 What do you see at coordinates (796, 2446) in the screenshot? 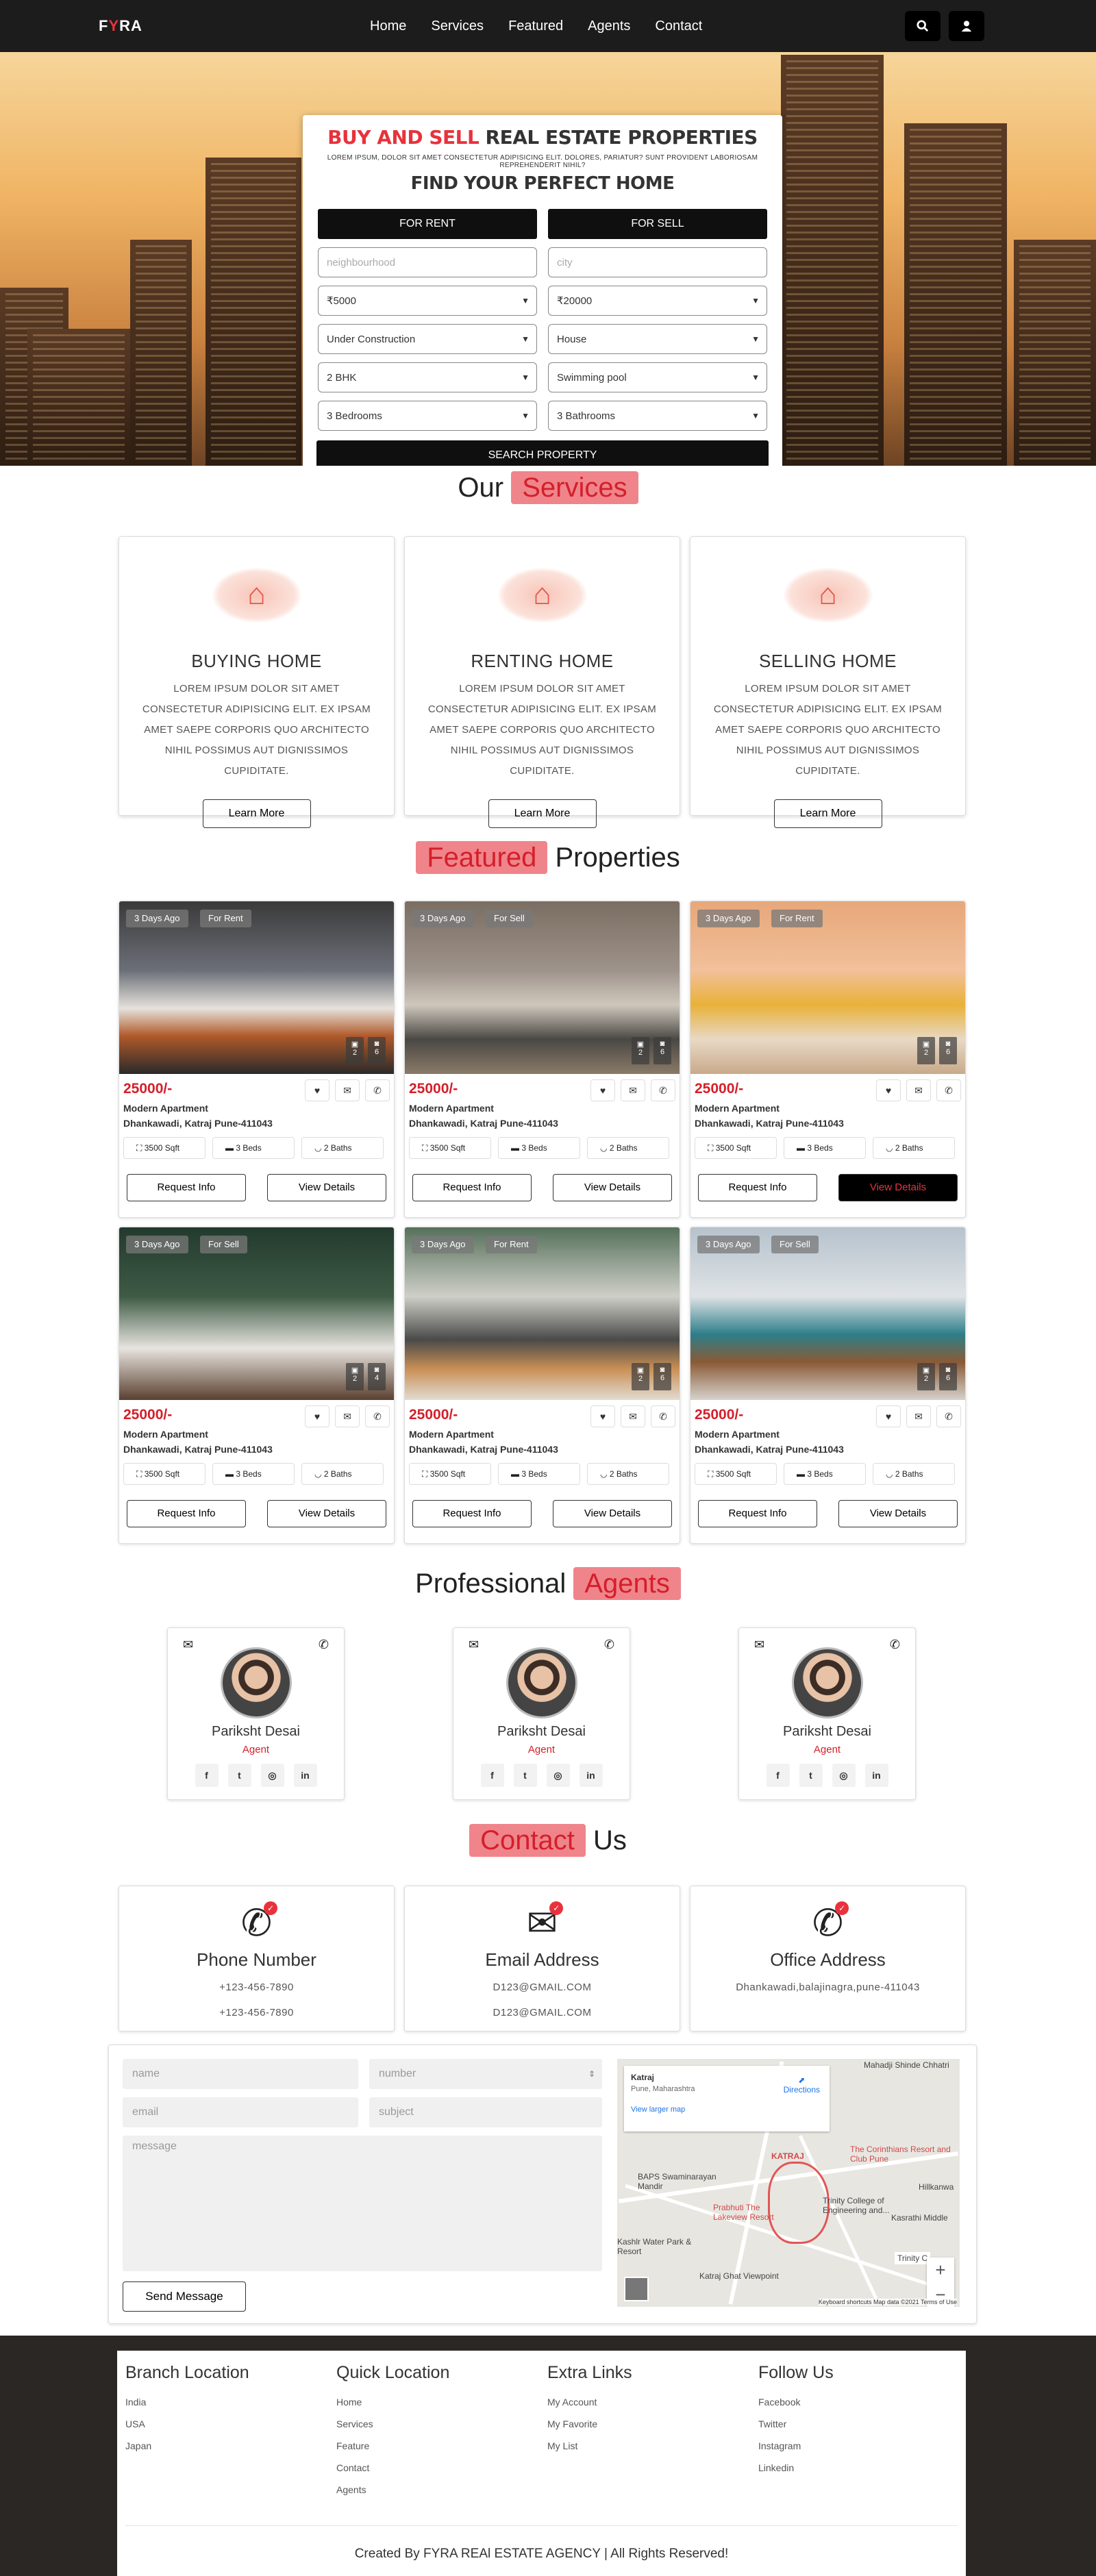
I see `footer-link: Instagram` at bounding box center [796, 2446].